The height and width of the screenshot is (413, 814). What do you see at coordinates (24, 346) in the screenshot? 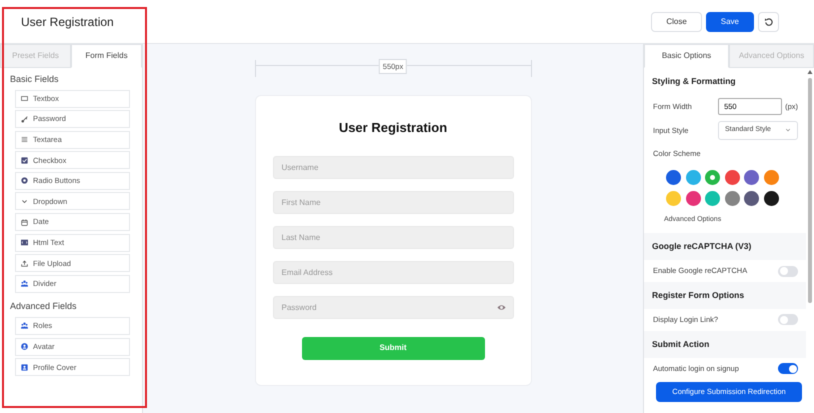
I see `user-circle-icon` at bounding box center [24, 346].